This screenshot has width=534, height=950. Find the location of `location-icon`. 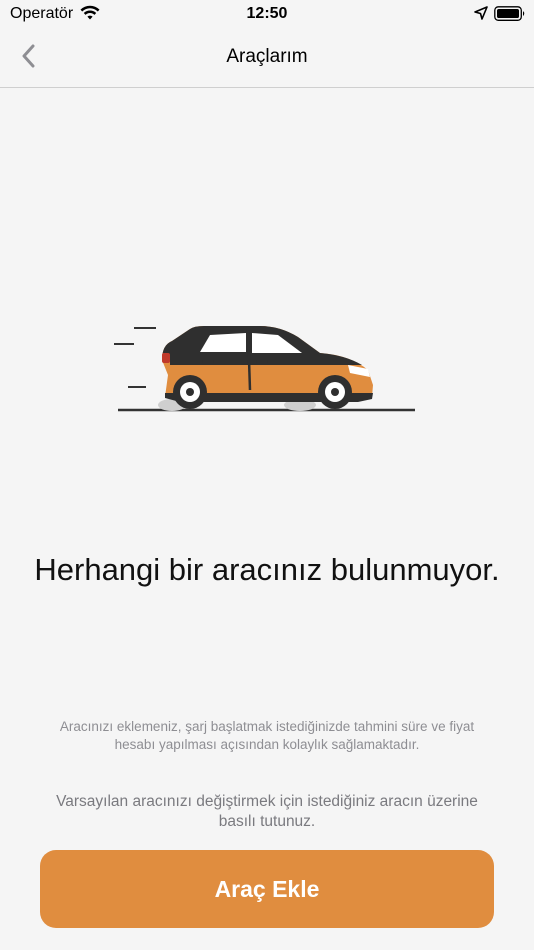

location-icon is located at coordinates (481, 15).